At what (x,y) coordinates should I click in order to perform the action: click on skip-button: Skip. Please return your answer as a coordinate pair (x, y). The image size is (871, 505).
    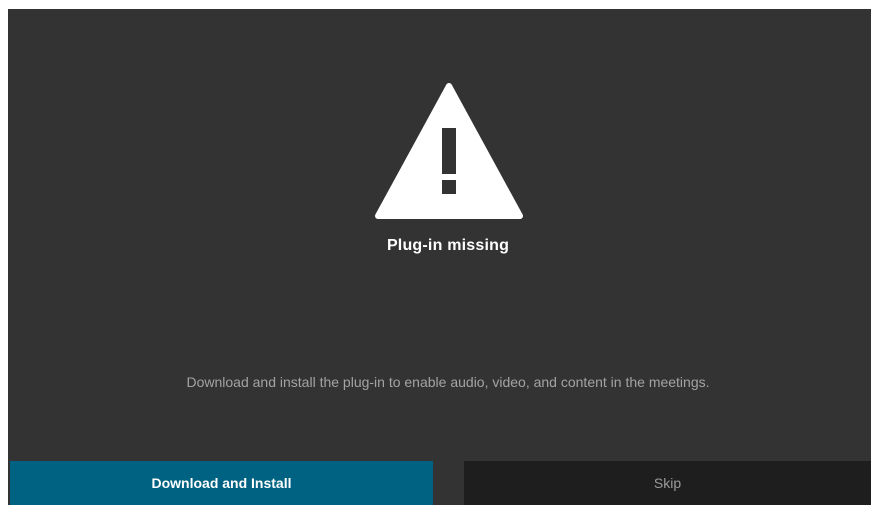
    Looking at the image, I should click on (667, 483).